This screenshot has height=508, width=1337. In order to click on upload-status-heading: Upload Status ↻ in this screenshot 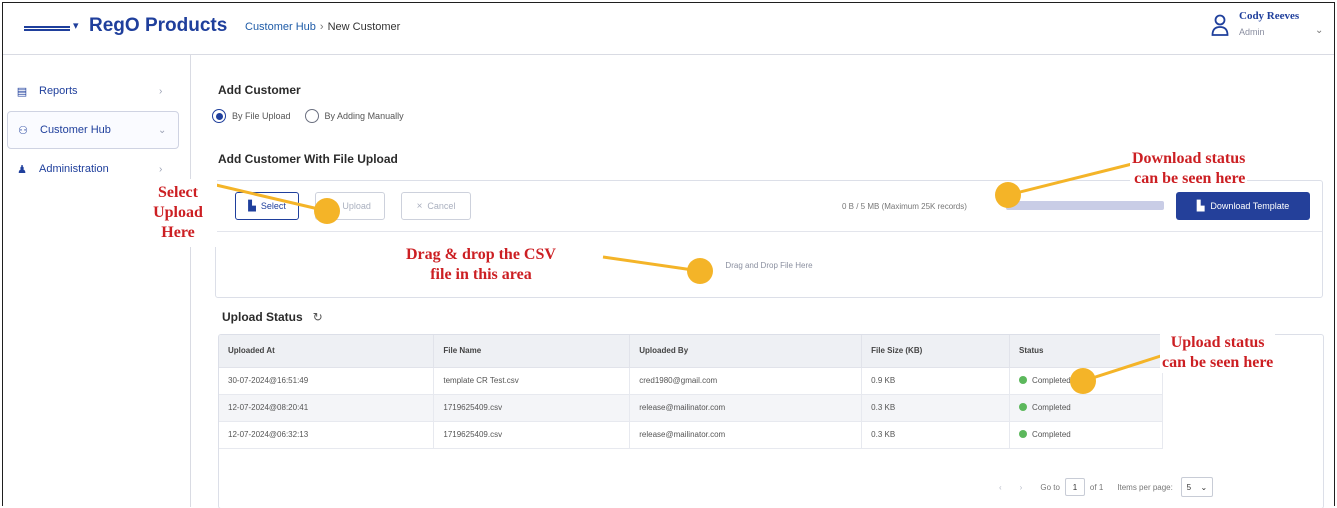, I will do `click(272, 317)`.